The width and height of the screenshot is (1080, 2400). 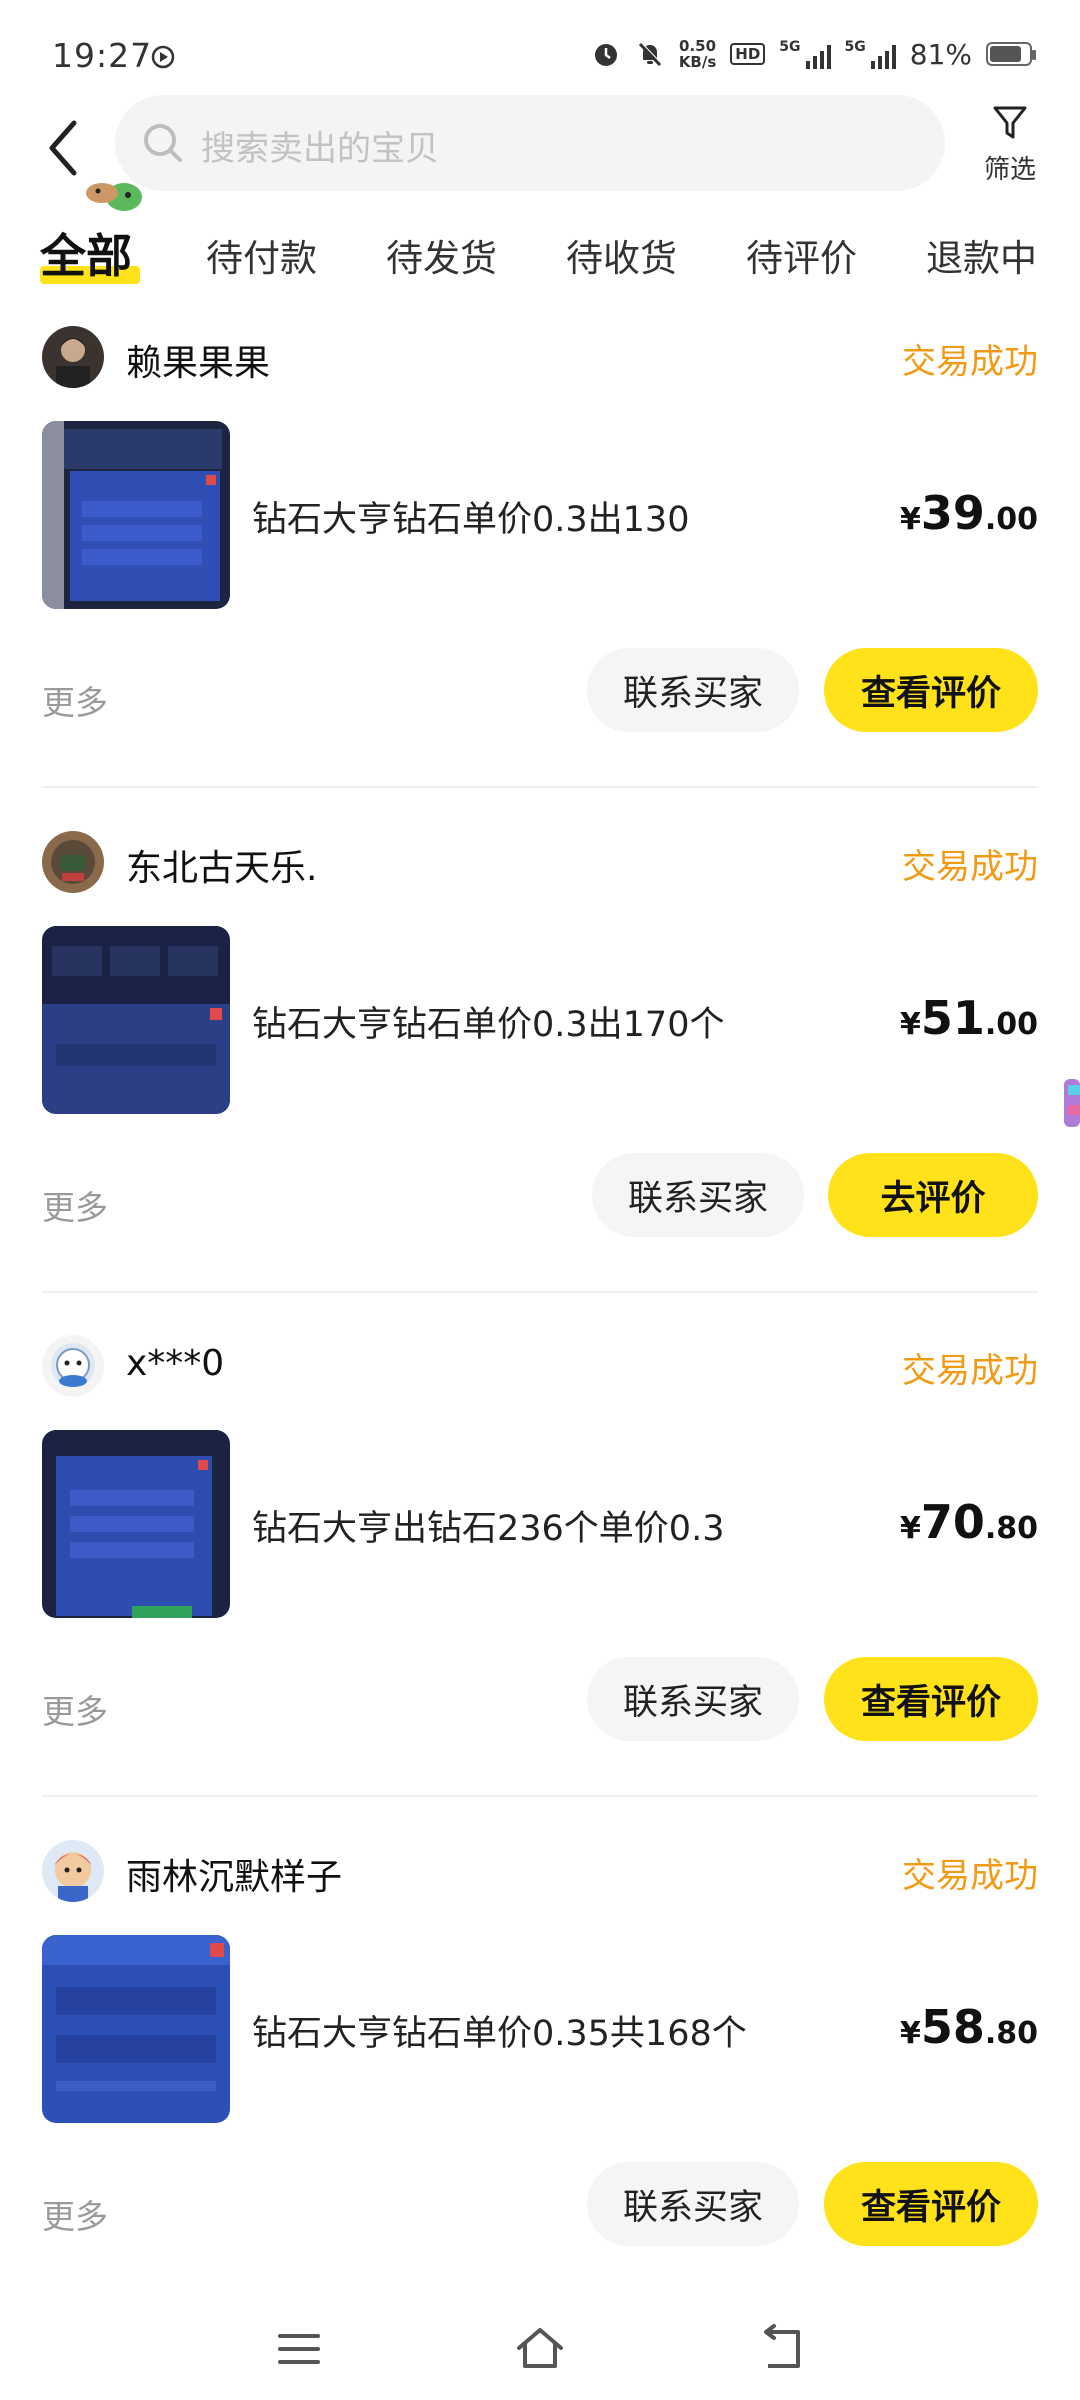 I want to click on product-title: 钻石大亨钻石单价0.3出130, so click(x=470, y=516).